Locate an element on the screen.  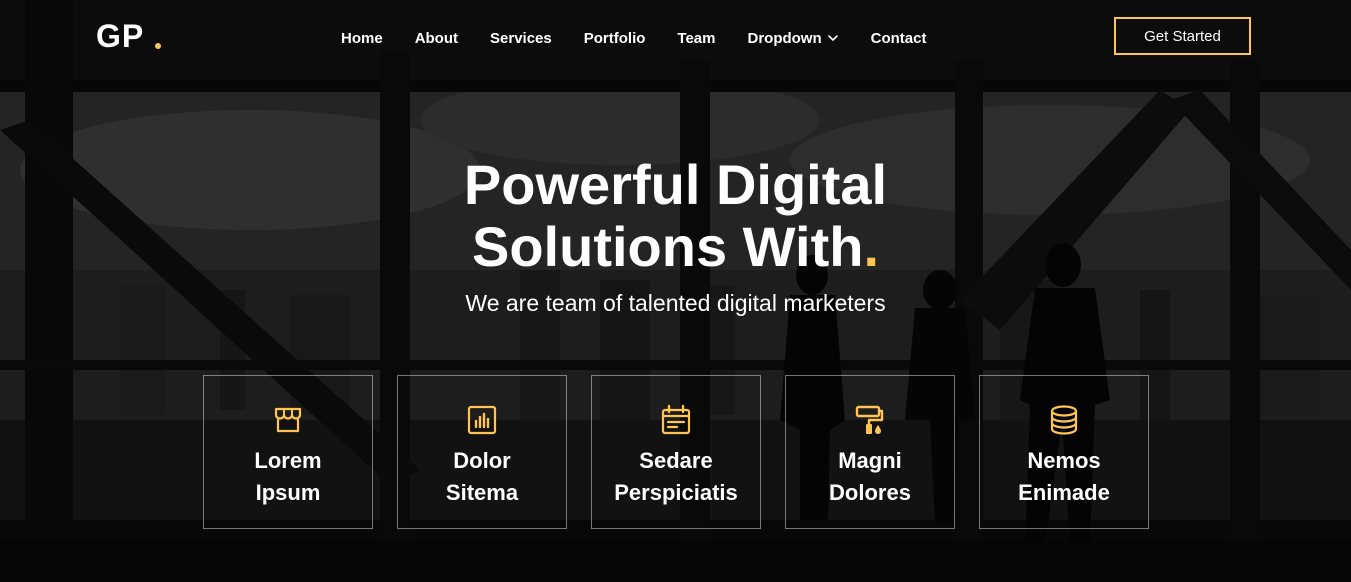
icon-box-title-line2: Ipsum is located at coordinates (288, 492).